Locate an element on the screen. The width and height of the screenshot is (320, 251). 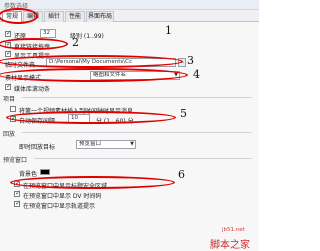
playback-target-label: 即时回放目标 is located at coordinates (37, 147).